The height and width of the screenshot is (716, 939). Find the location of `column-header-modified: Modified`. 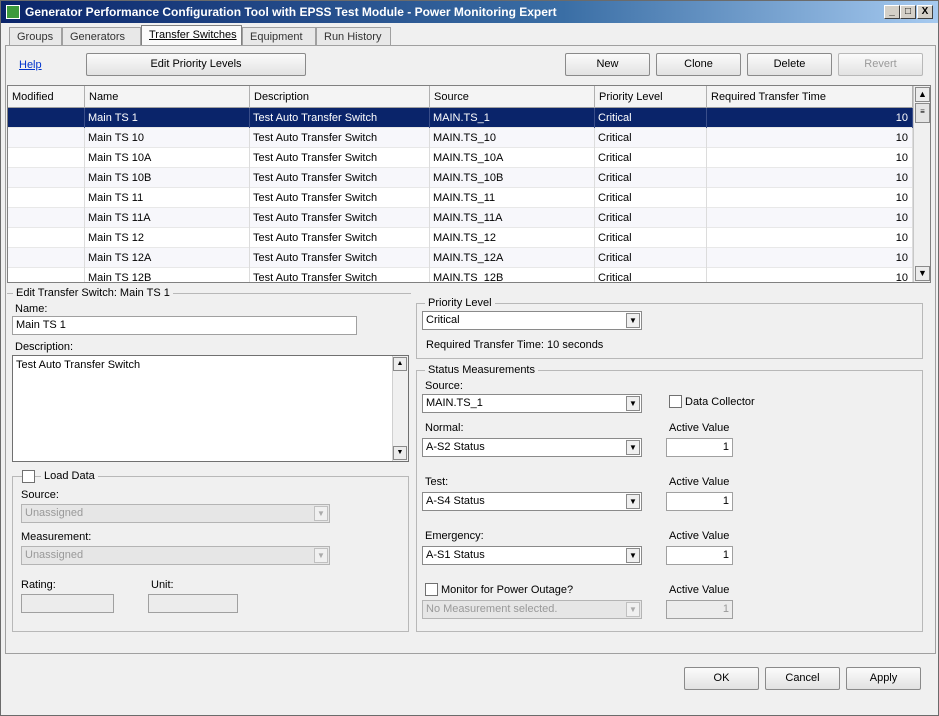

column-header-modified: Modified is located at coordinates (46, 97).